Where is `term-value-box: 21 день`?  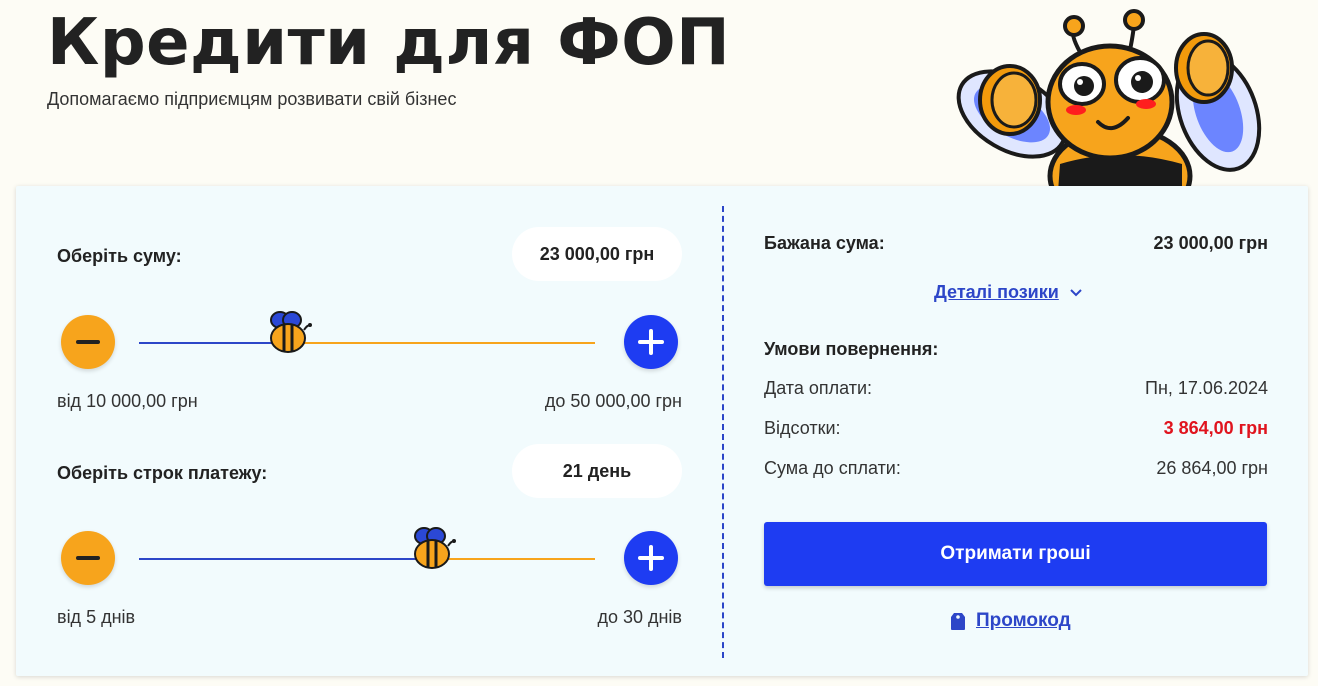 term-value-box: 21 день is located at coordinates (597, 471).